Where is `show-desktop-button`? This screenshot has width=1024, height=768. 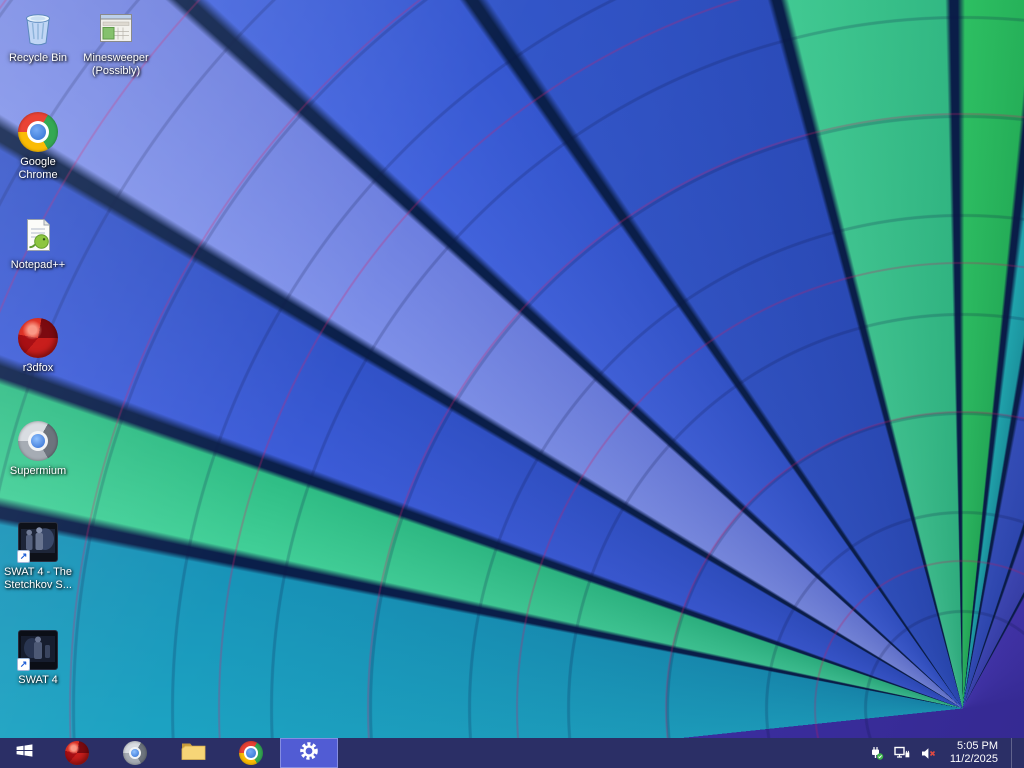 show-desktop-button is located at coordinates (1014, 753).